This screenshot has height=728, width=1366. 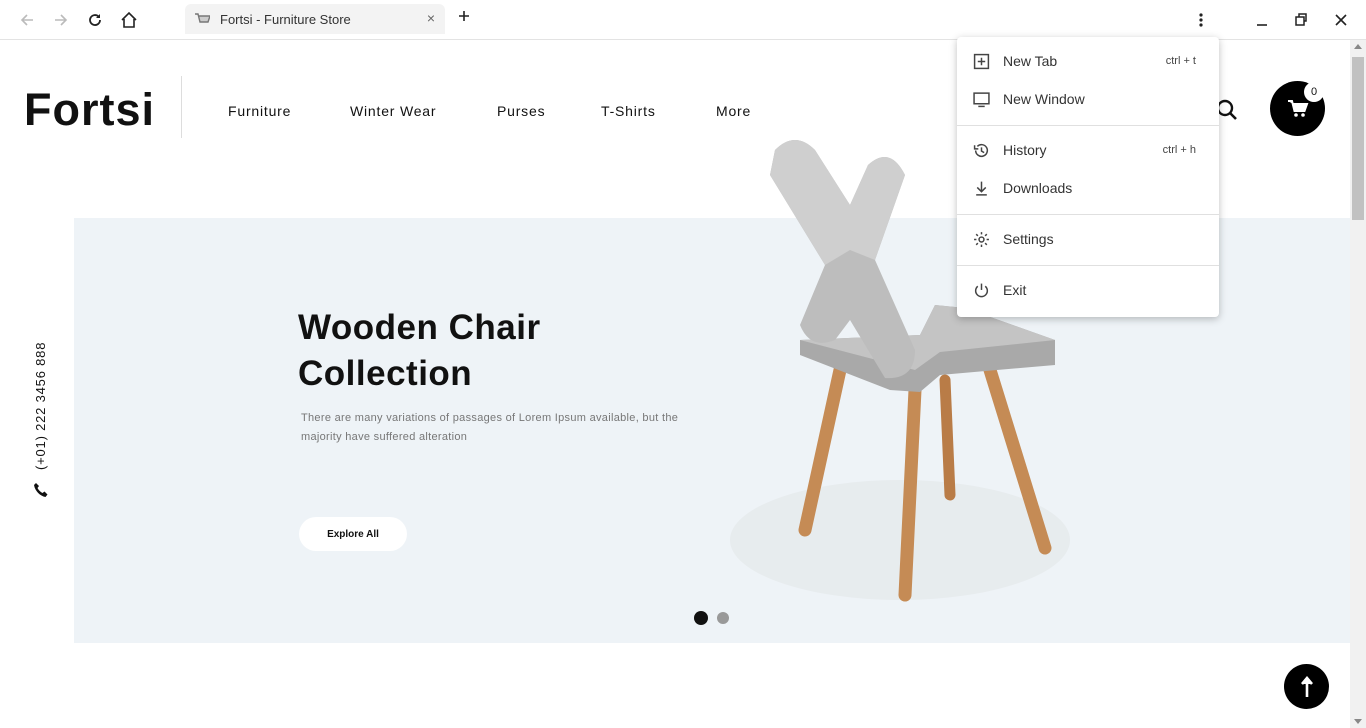 I want to click on menu-item-history: History ctrl + h, so click(x=1088, y=150).